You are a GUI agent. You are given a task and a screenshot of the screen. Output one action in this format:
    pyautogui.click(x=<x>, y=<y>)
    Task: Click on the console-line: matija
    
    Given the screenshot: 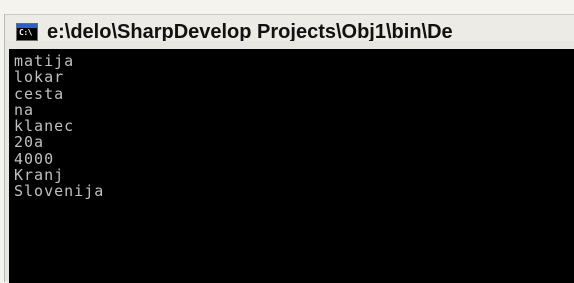 What is the action you would take?
    pyautogui.click(x=44, y=61)
    